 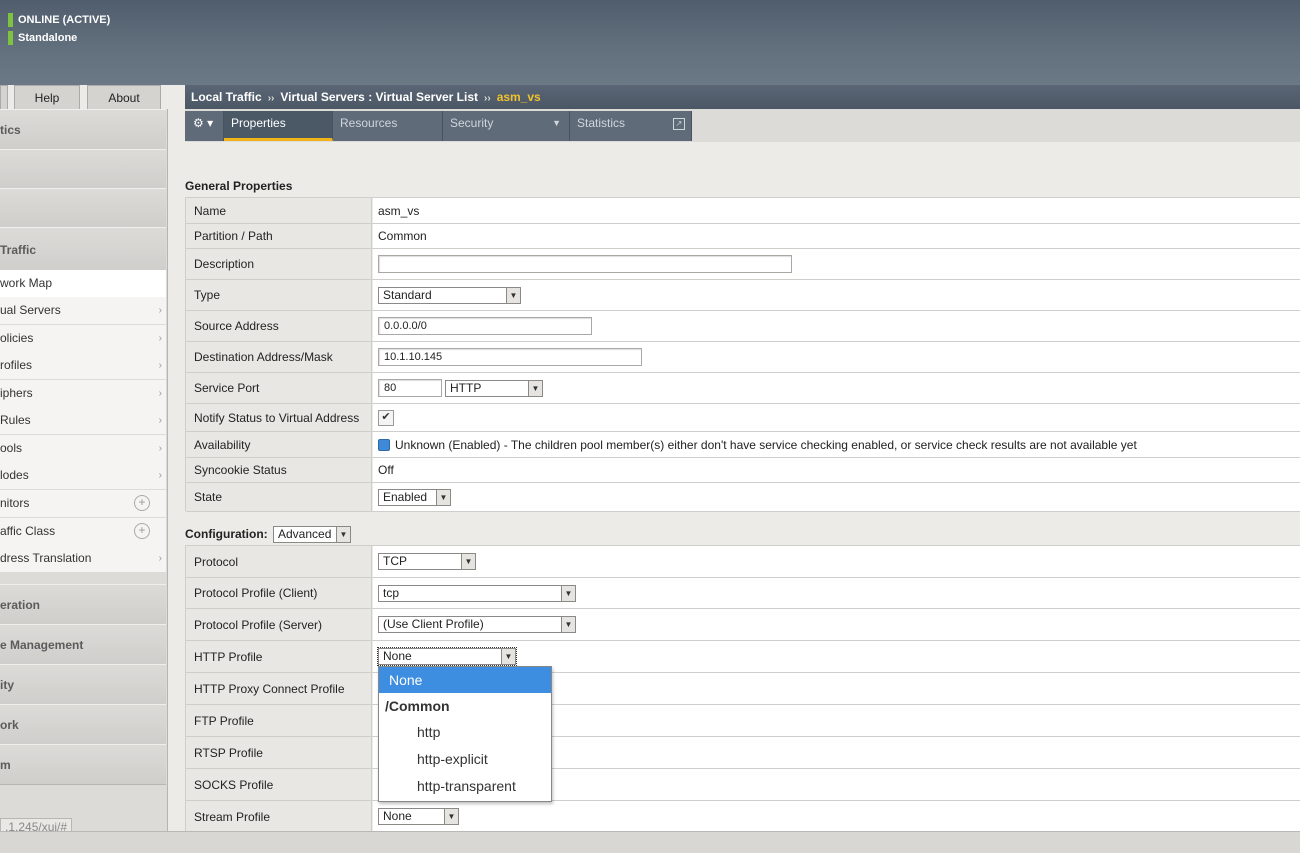 I want to click on dropdown-option-http-explicit: http-explicit, so click(x=465, y=759).